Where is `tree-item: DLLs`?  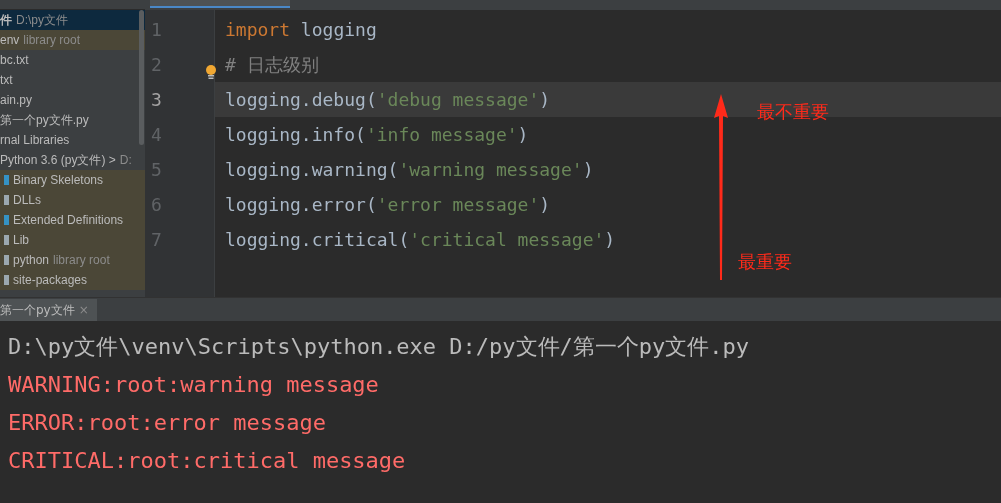 tree-item: DLLs is located at coordinates (72, 200).